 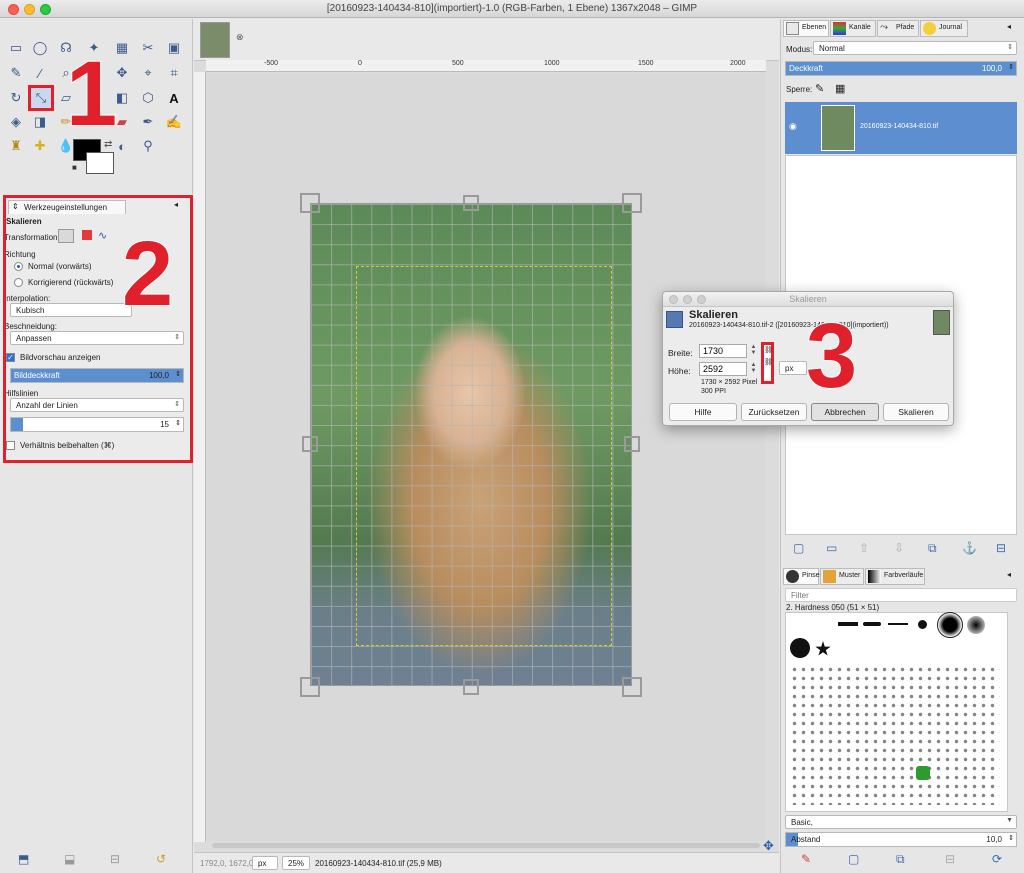 I want to click on color-picker-tool-icon: ⁄, so click(x=40, y=73).